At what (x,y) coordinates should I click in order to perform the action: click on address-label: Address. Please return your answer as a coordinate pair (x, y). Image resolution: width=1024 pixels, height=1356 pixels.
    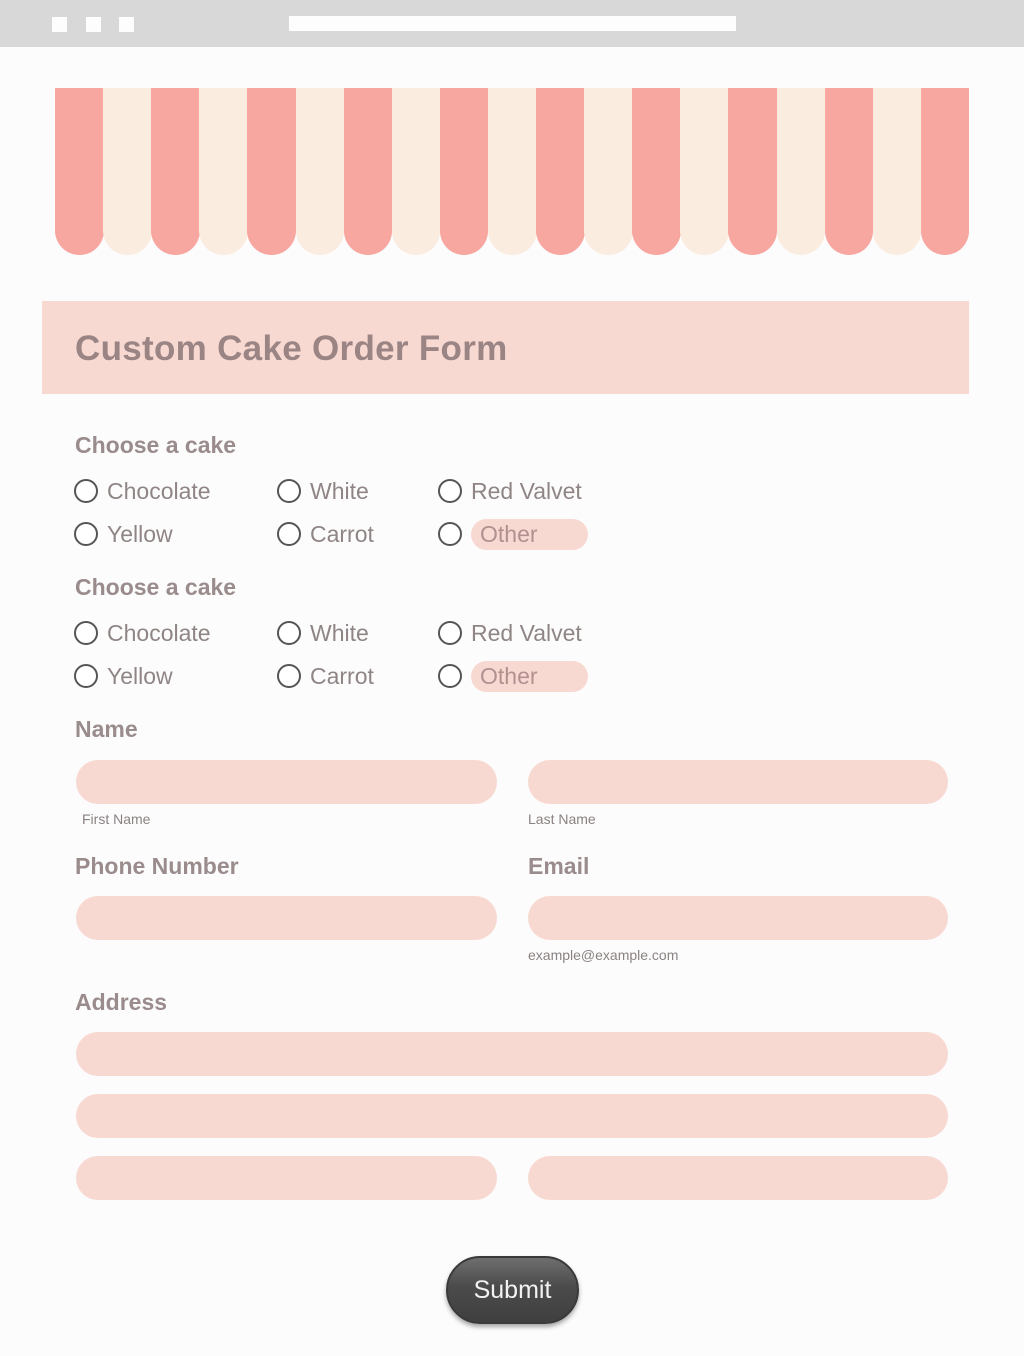
    Looking at the image, I should click on (121, 1002).